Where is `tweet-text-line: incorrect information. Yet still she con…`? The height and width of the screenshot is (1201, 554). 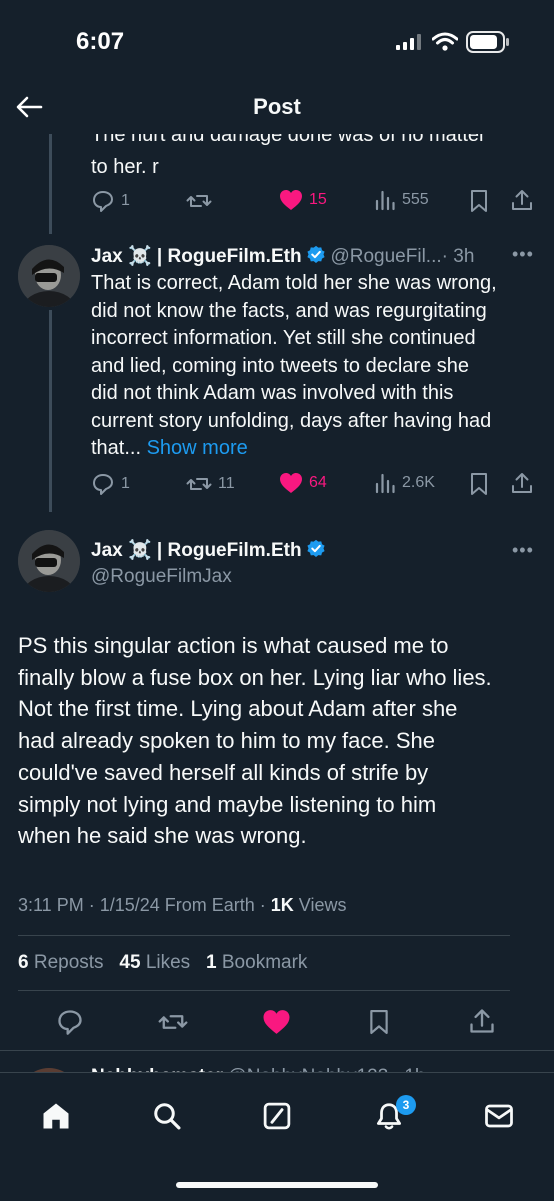 tweet-text-line: incorrect information. Yet still she con… is located at coordinates (283, 338).